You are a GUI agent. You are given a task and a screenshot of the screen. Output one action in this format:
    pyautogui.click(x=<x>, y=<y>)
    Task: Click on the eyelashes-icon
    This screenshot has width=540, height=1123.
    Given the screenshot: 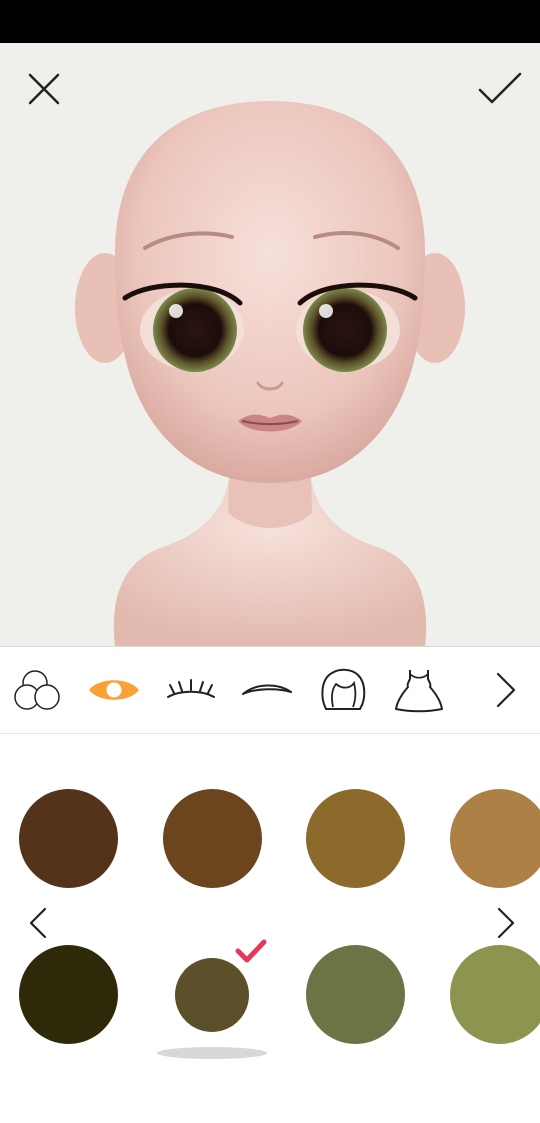 What is the action you would take?
    pyautogui.click(x=191, y=688)
    